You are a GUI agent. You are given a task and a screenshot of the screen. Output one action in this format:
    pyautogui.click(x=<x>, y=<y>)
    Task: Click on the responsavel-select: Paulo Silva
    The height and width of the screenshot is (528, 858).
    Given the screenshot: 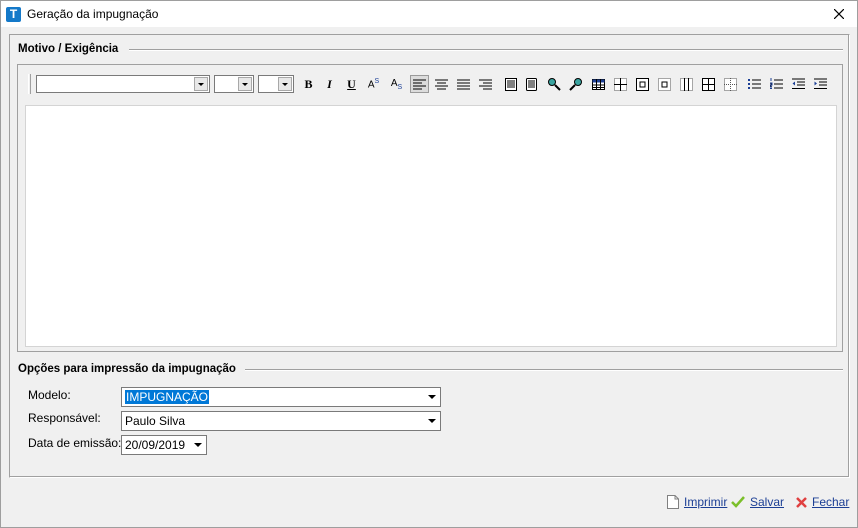 What is the action you would take?
    pyautogui.click(x=281, y=421)
    